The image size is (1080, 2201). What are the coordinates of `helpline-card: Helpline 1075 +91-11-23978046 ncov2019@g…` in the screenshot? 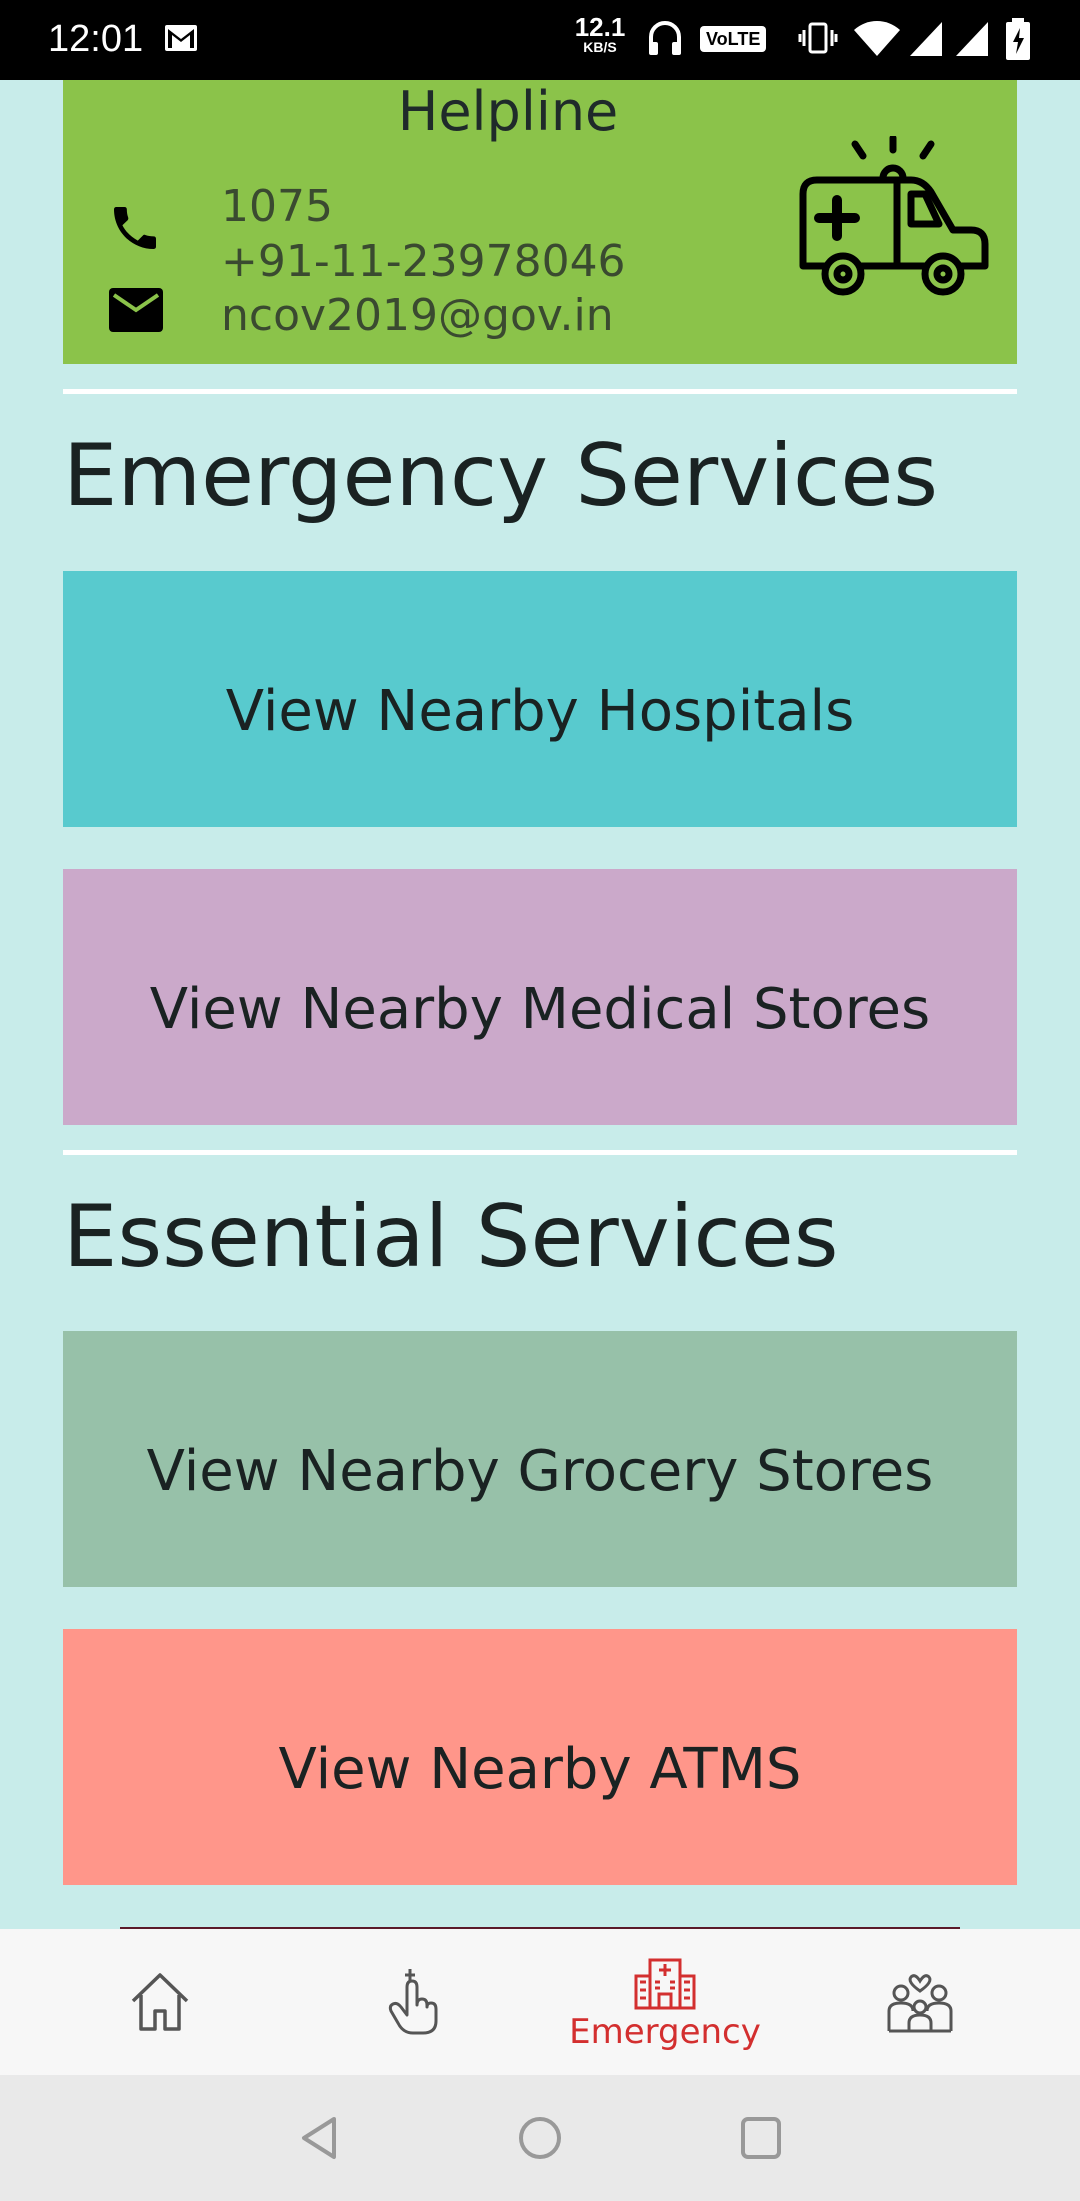 It's located at (540, 222).